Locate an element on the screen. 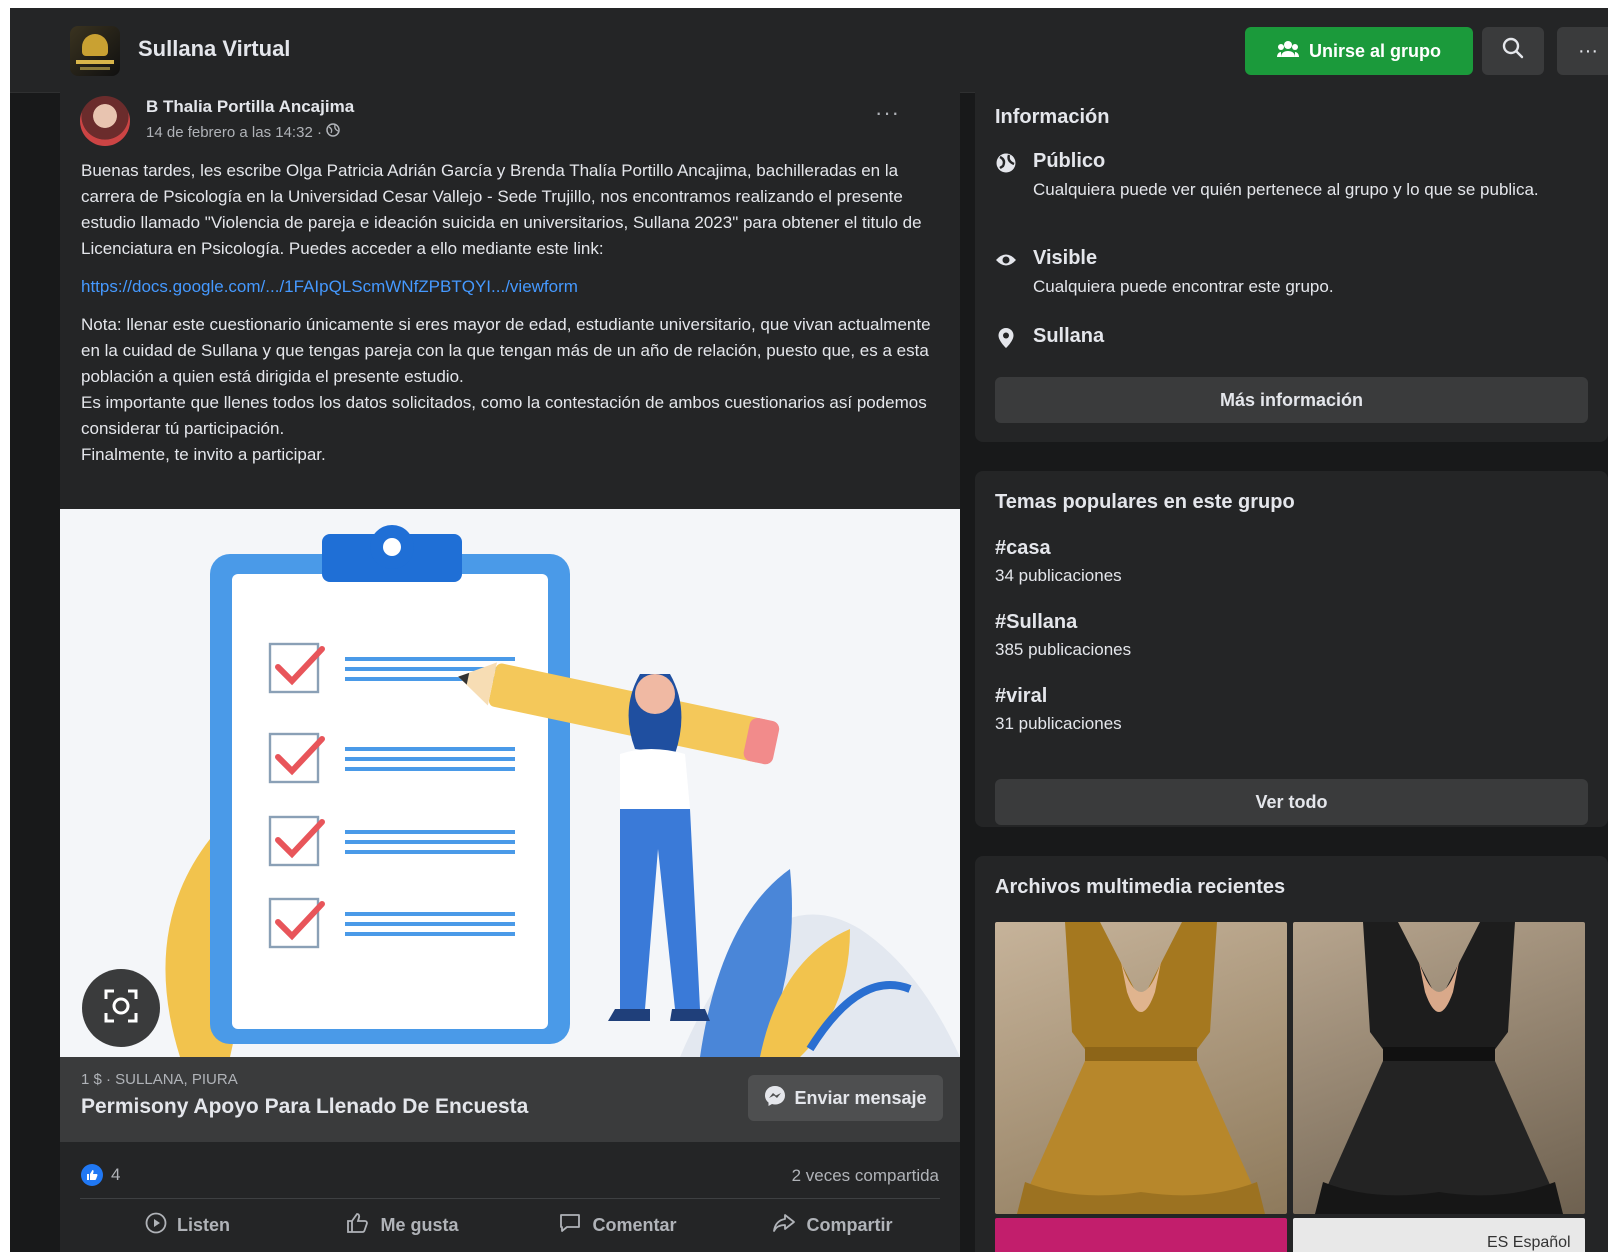 The width and height of the screenshot is (1608, 1252). share-label: Compartir is located at coordinates (849, 1224).